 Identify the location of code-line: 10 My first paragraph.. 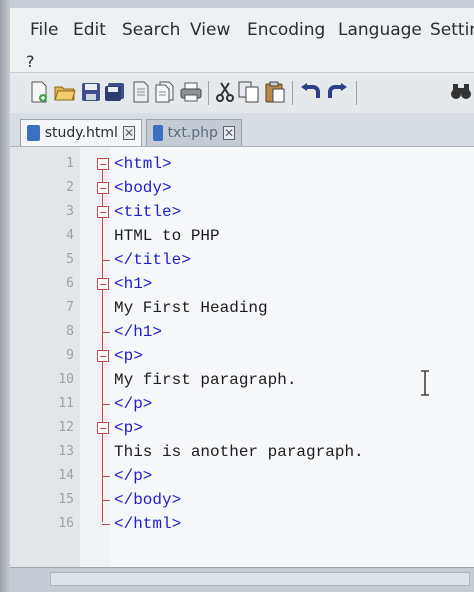
(242, 381).